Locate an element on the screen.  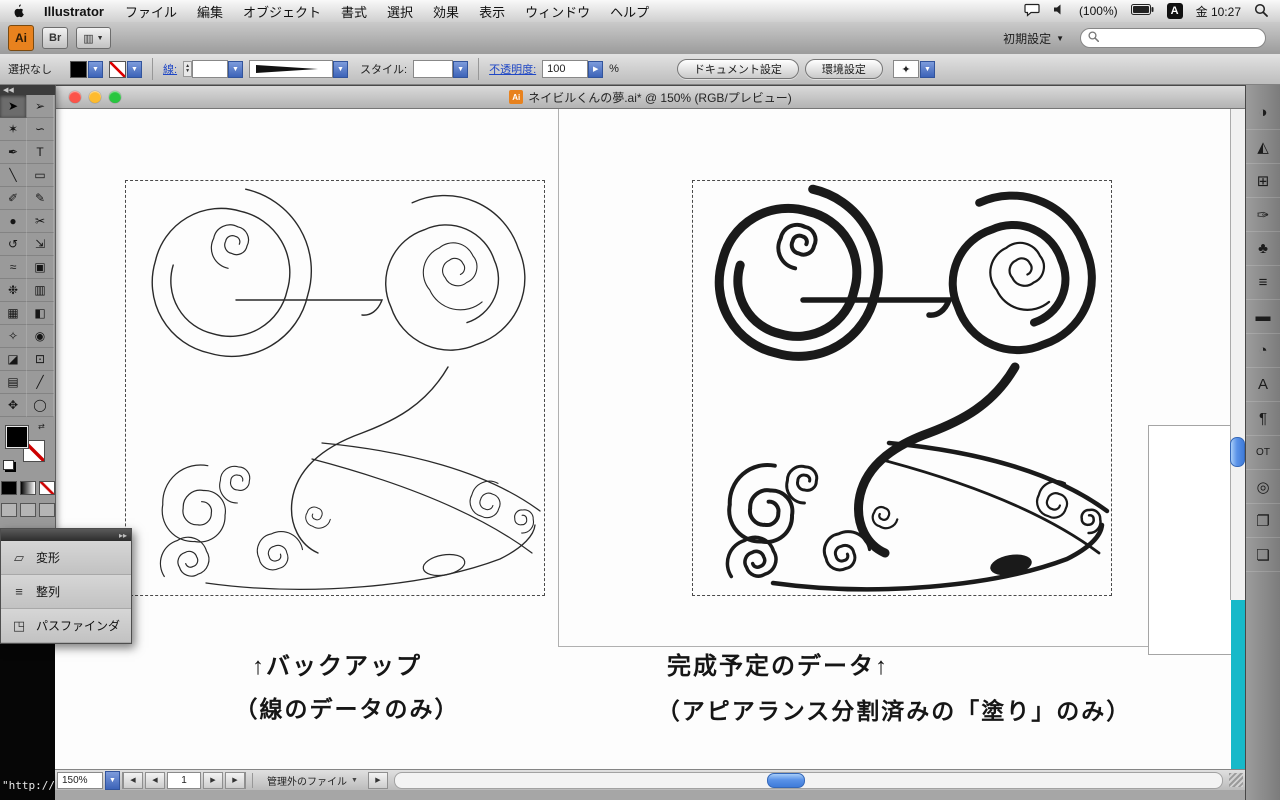
search-input is located at coordinates (1171, 38).